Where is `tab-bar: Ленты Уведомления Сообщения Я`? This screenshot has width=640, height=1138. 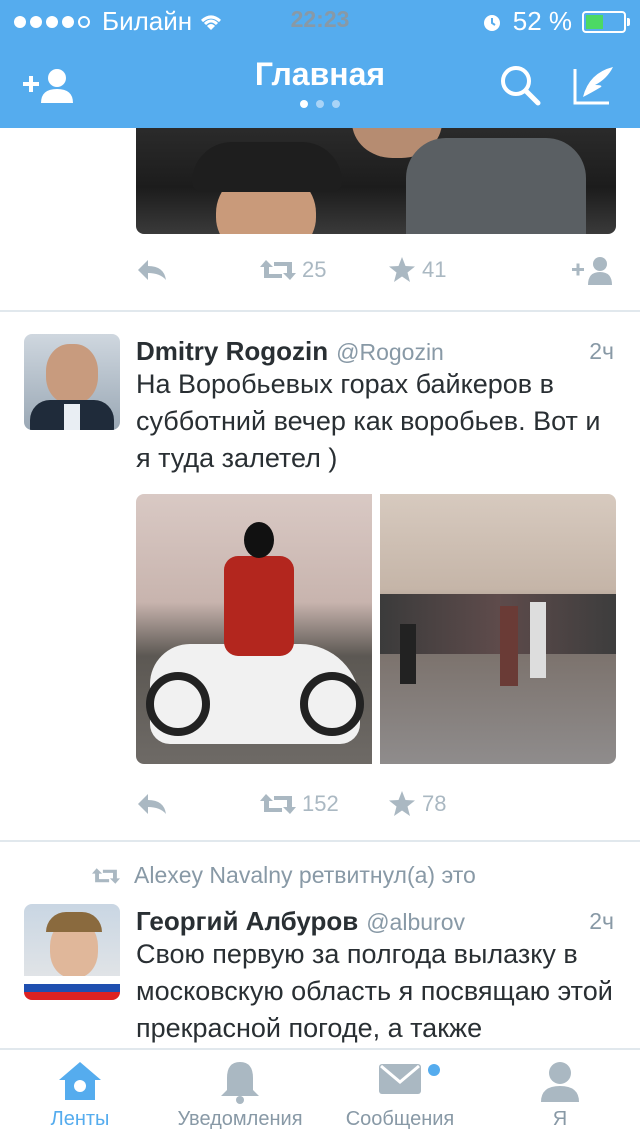
tab-bar: Ленты Уведомления Сообщения Я is located at coordinates (320, 1093).